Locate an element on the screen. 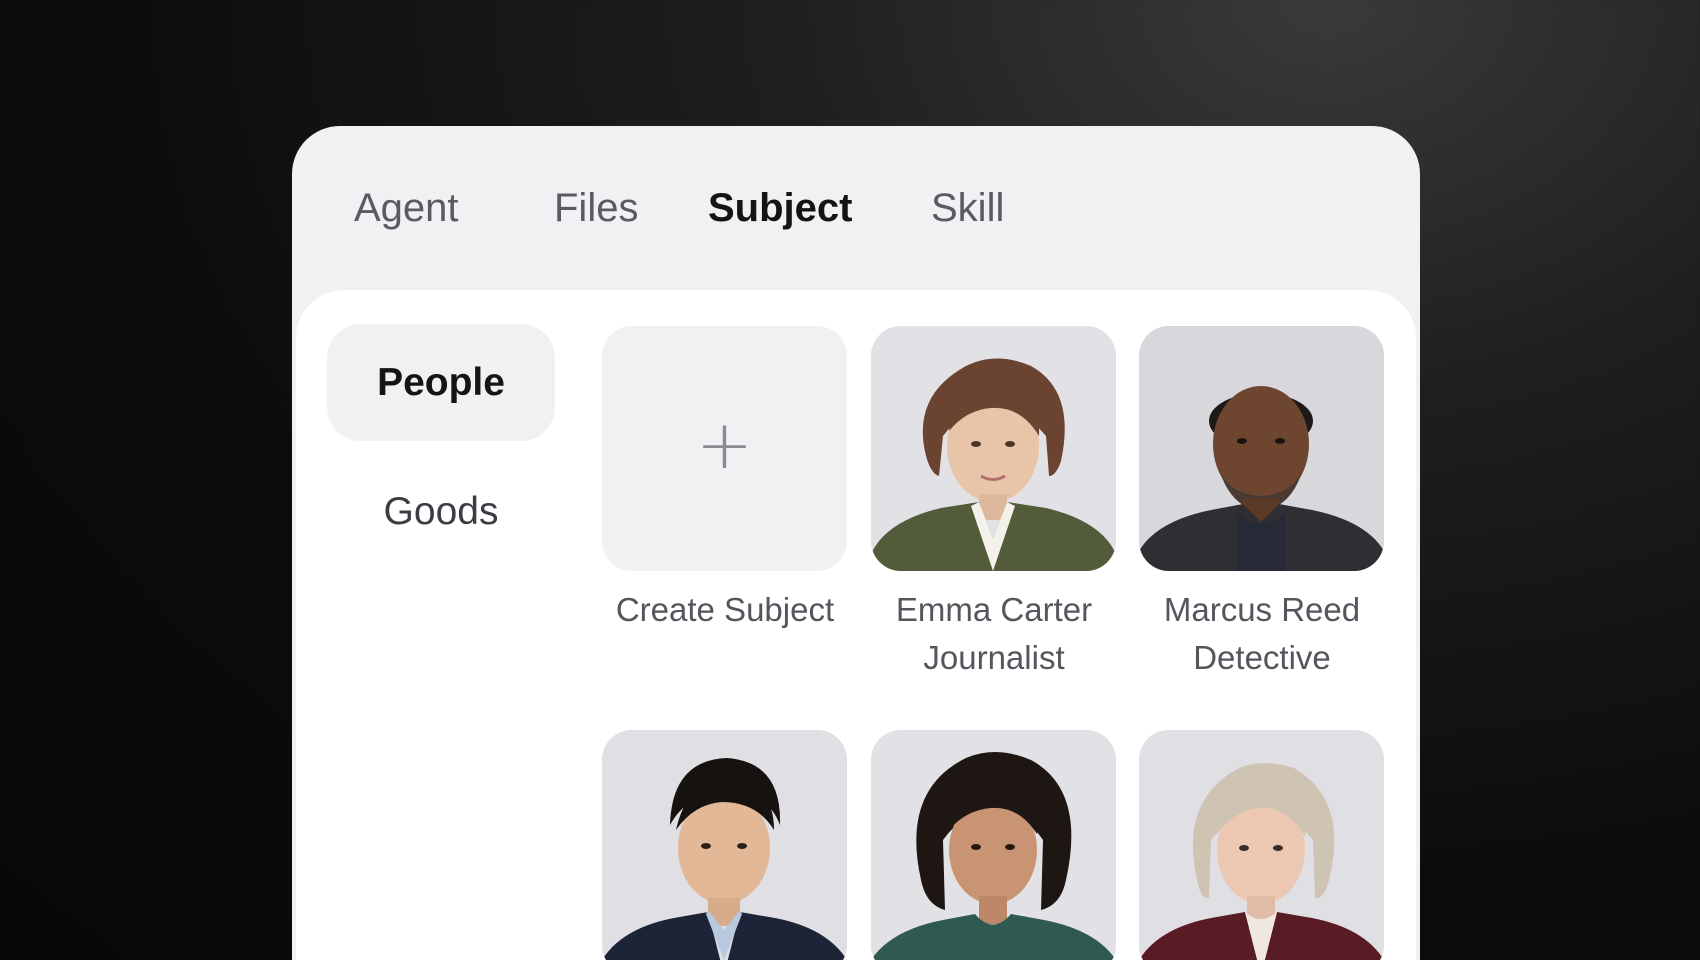 The width and height of the screenshot is (1700, 960). subject-card-marcus-reed: Marcus Reed Detective is located at coordinates (1261, 501).